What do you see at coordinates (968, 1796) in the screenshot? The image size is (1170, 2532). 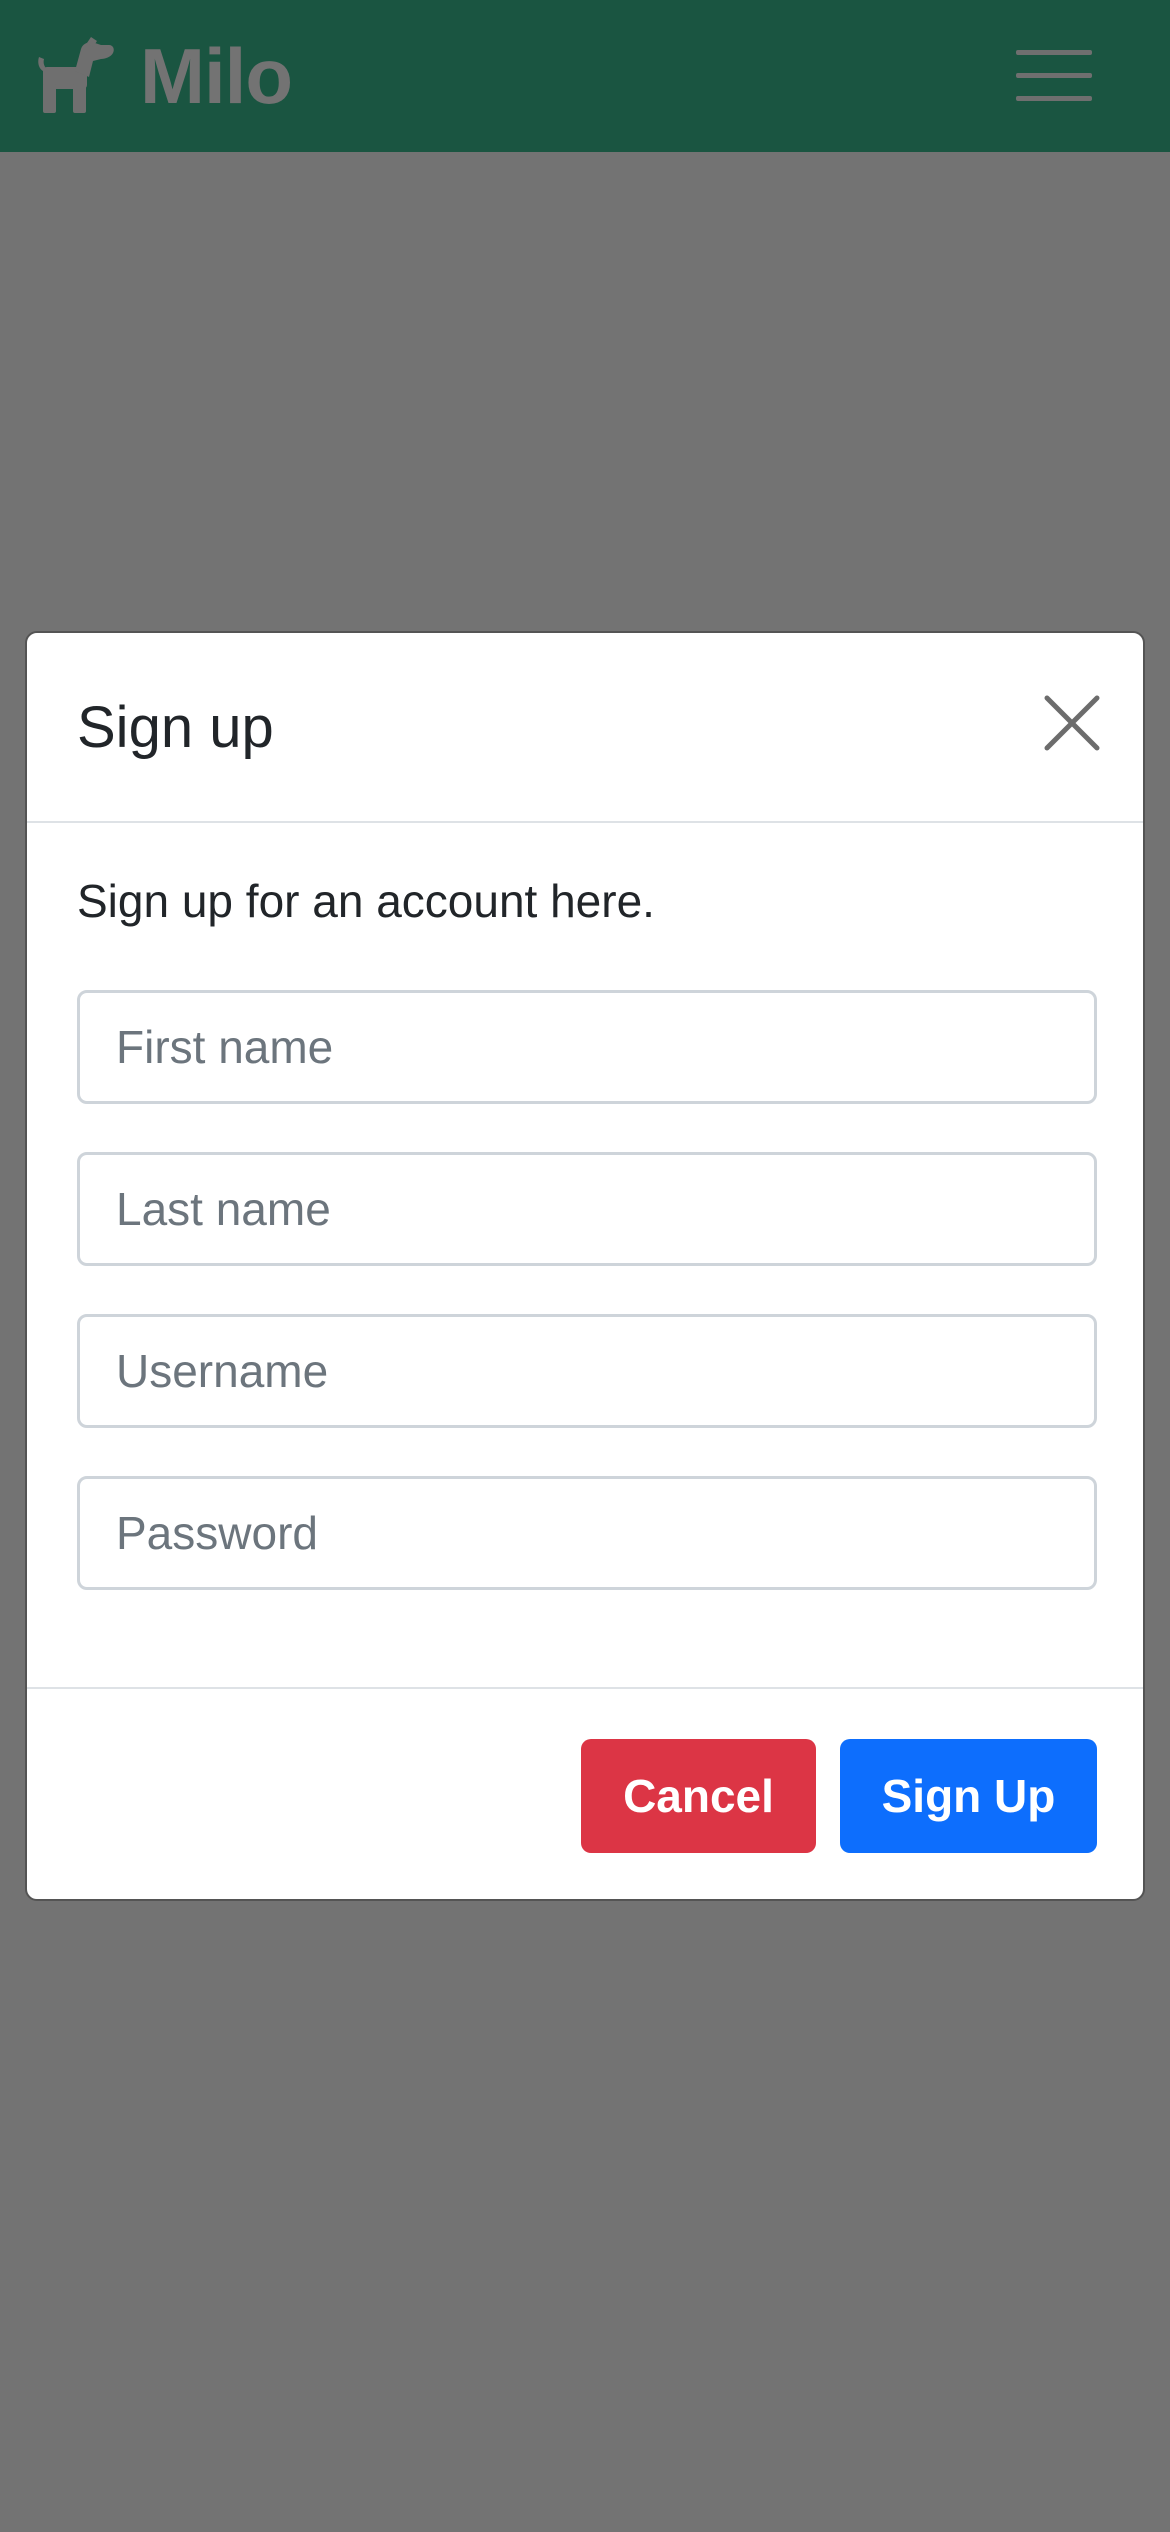 I see `sign-up-button: Sign Up` at bounding box center [968, 1796].